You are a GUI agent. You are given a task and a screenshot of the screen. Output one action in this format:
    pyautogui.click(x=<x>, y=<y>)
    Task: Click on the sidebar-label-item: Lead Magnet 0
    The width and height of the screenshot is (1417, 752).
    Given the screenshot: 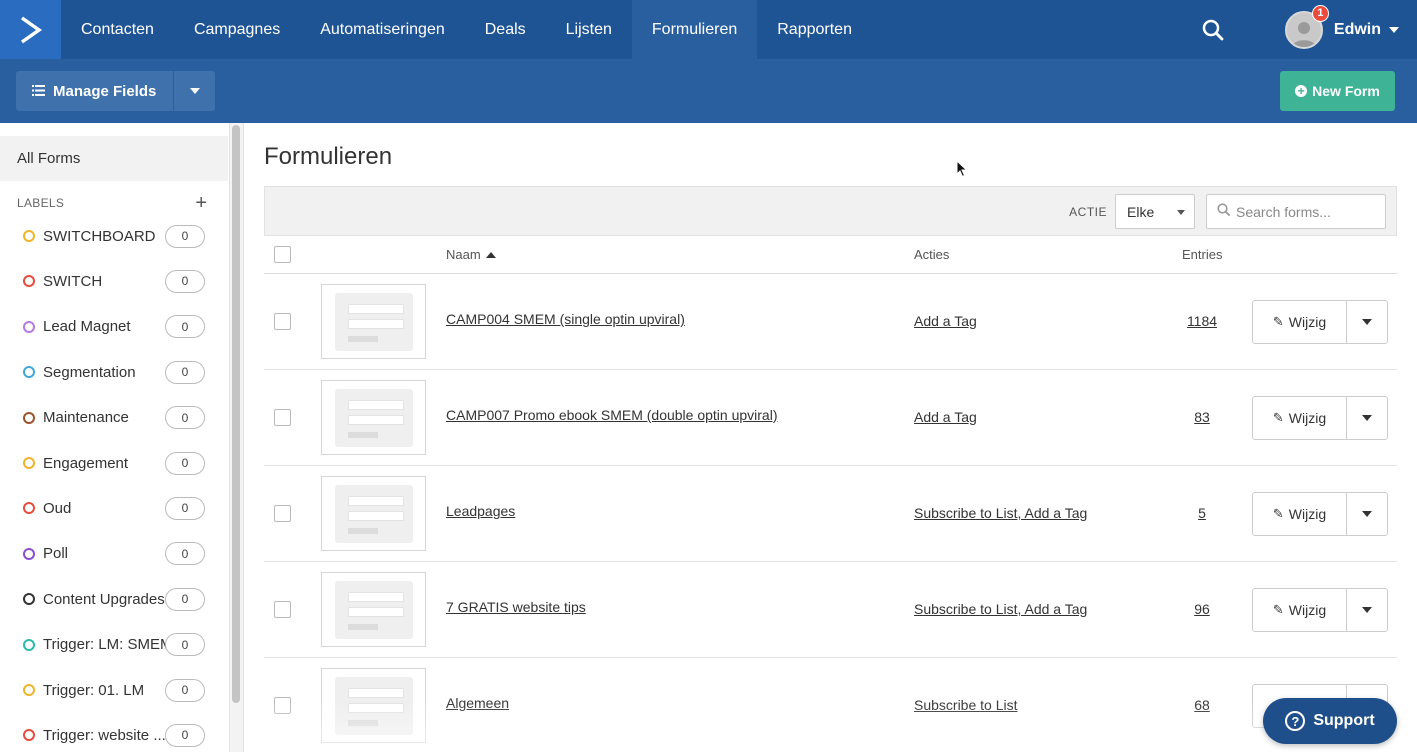 What is the action you would take?
    pyautogui.click(x=114, y=327)
    